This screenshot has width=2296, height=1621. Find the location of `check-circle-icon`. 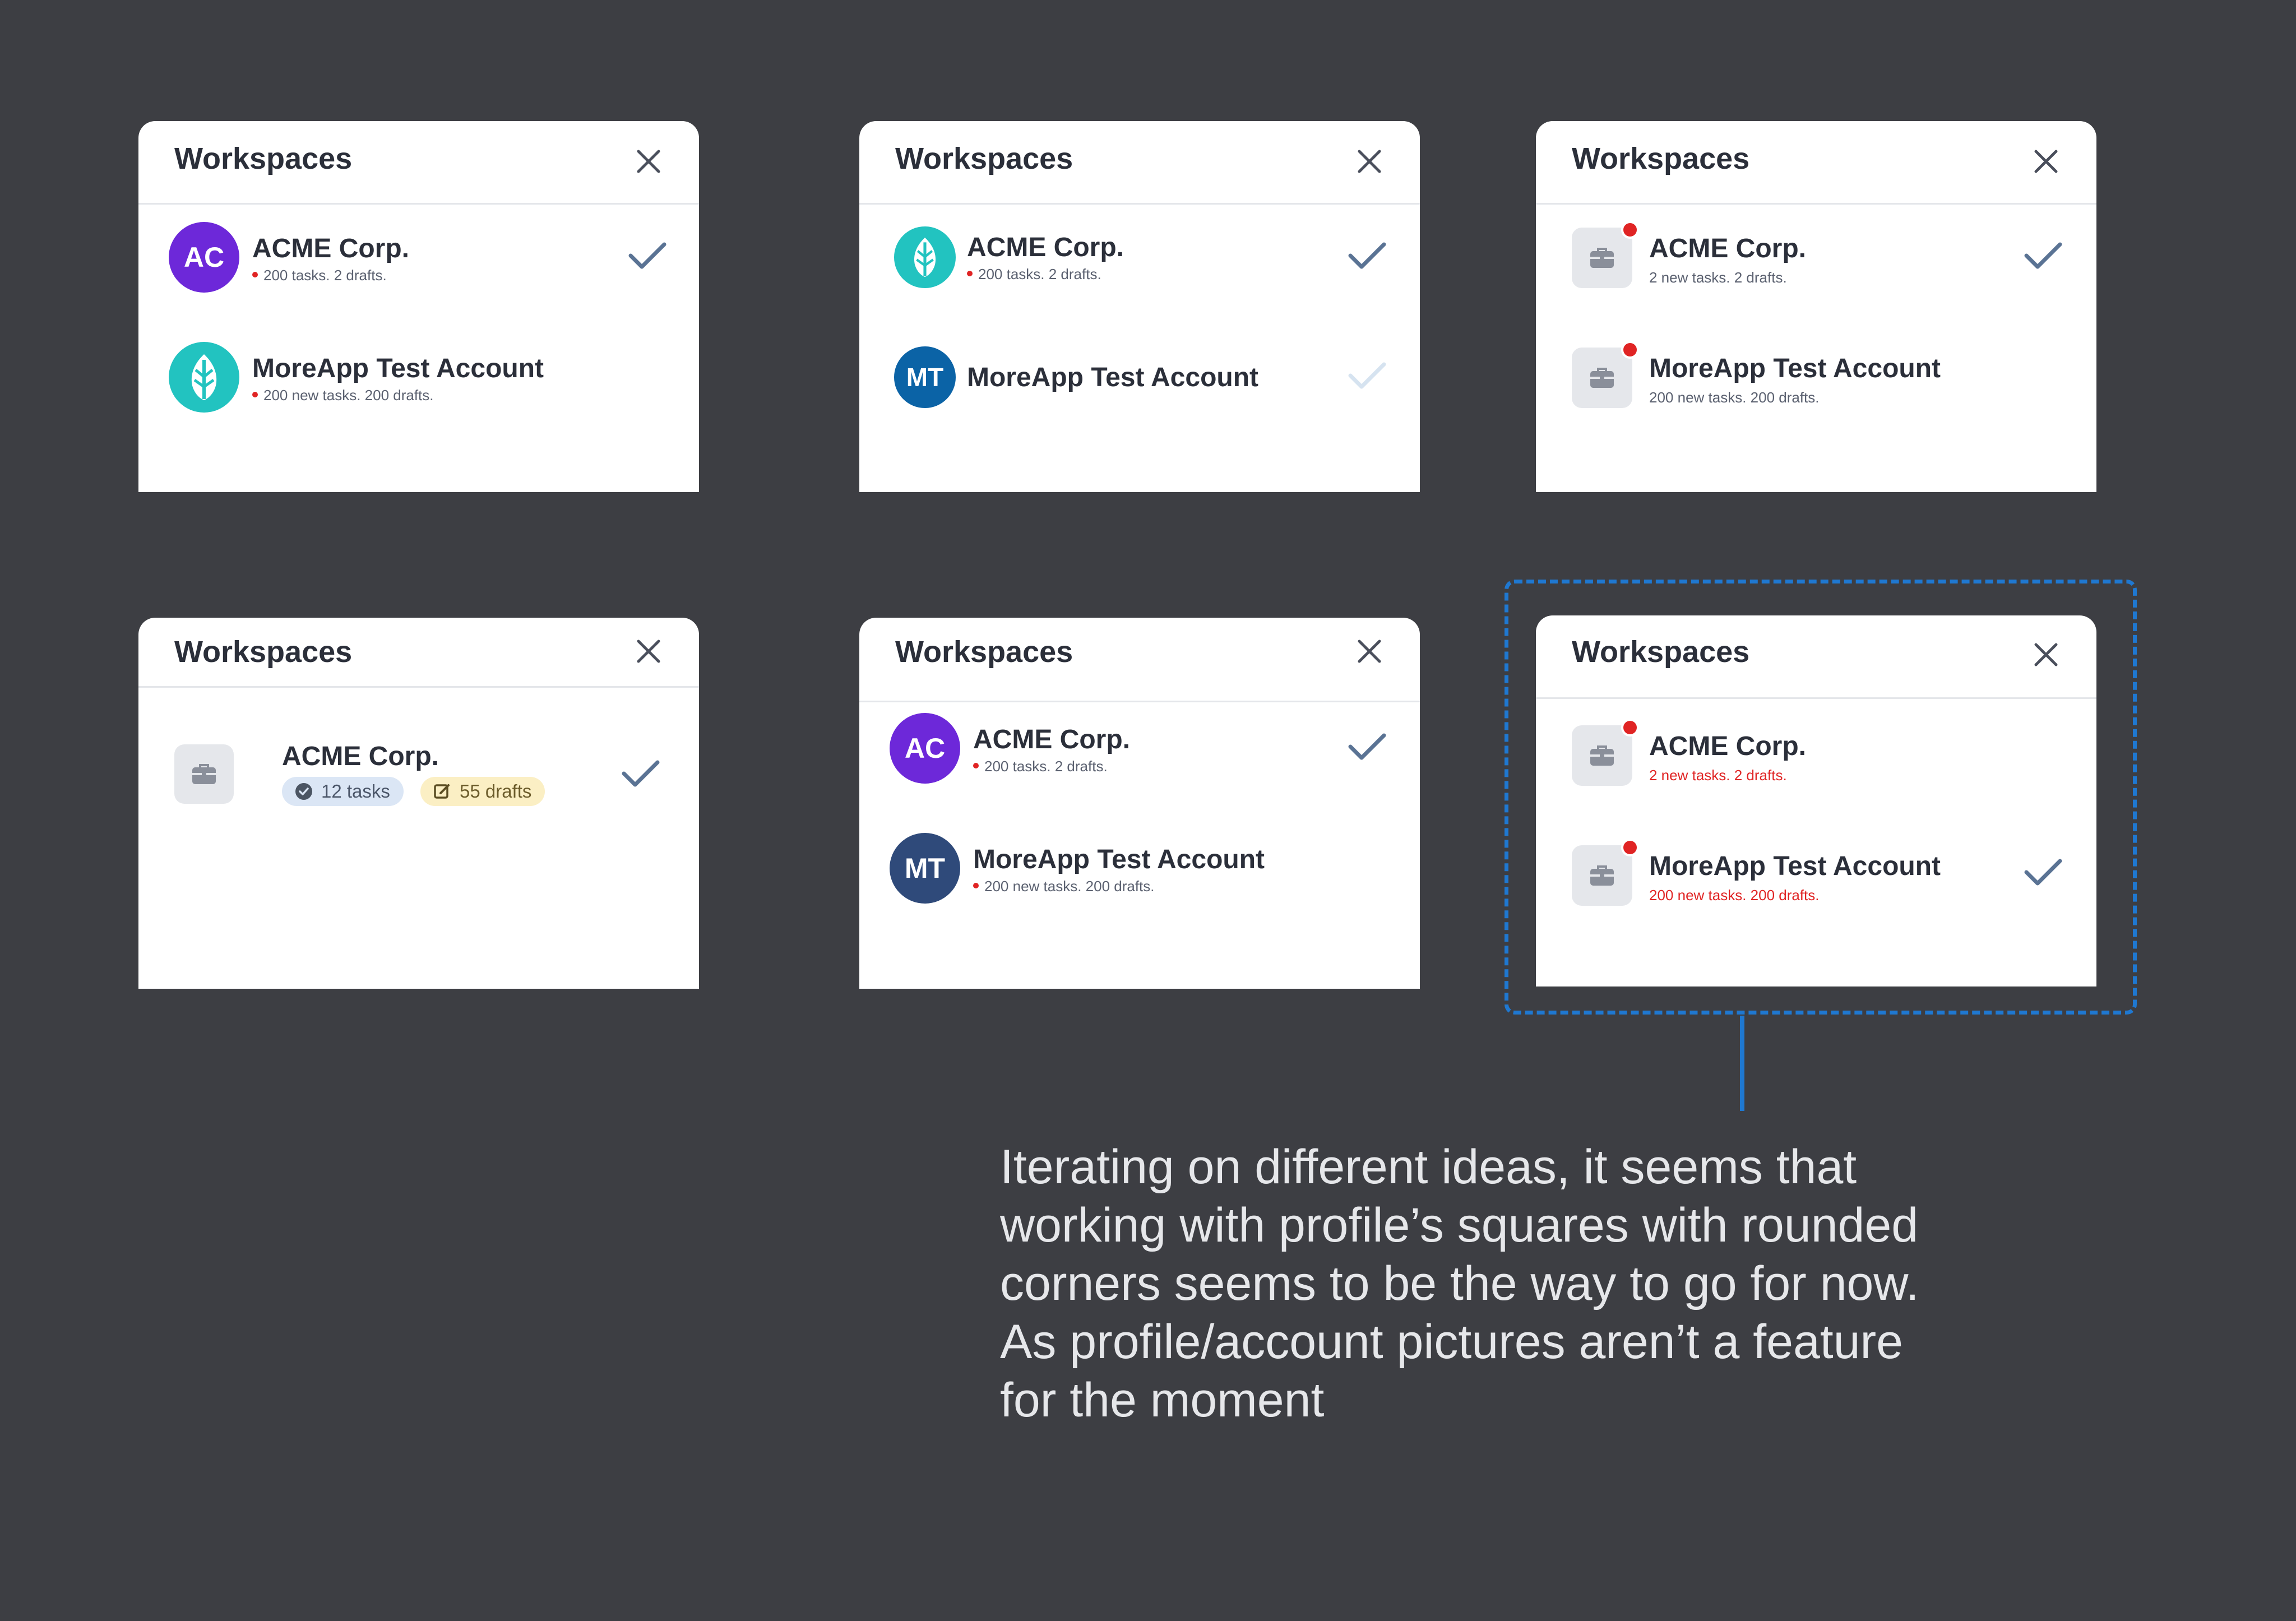

check-circle-icon is located at coordinates (303, 791).